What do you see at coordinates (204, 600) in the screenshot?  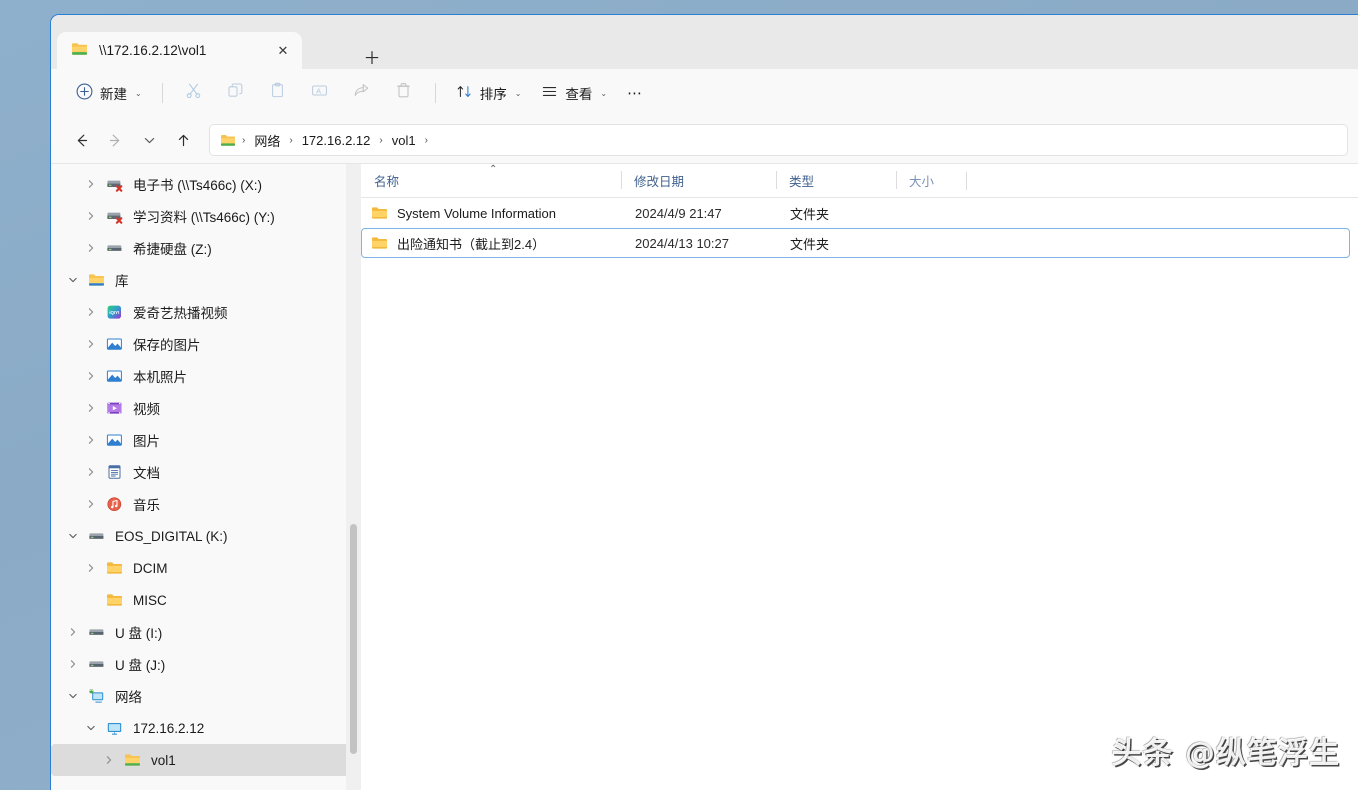 I see `nav-item-13: MISC` at bounding box center [204, 600].